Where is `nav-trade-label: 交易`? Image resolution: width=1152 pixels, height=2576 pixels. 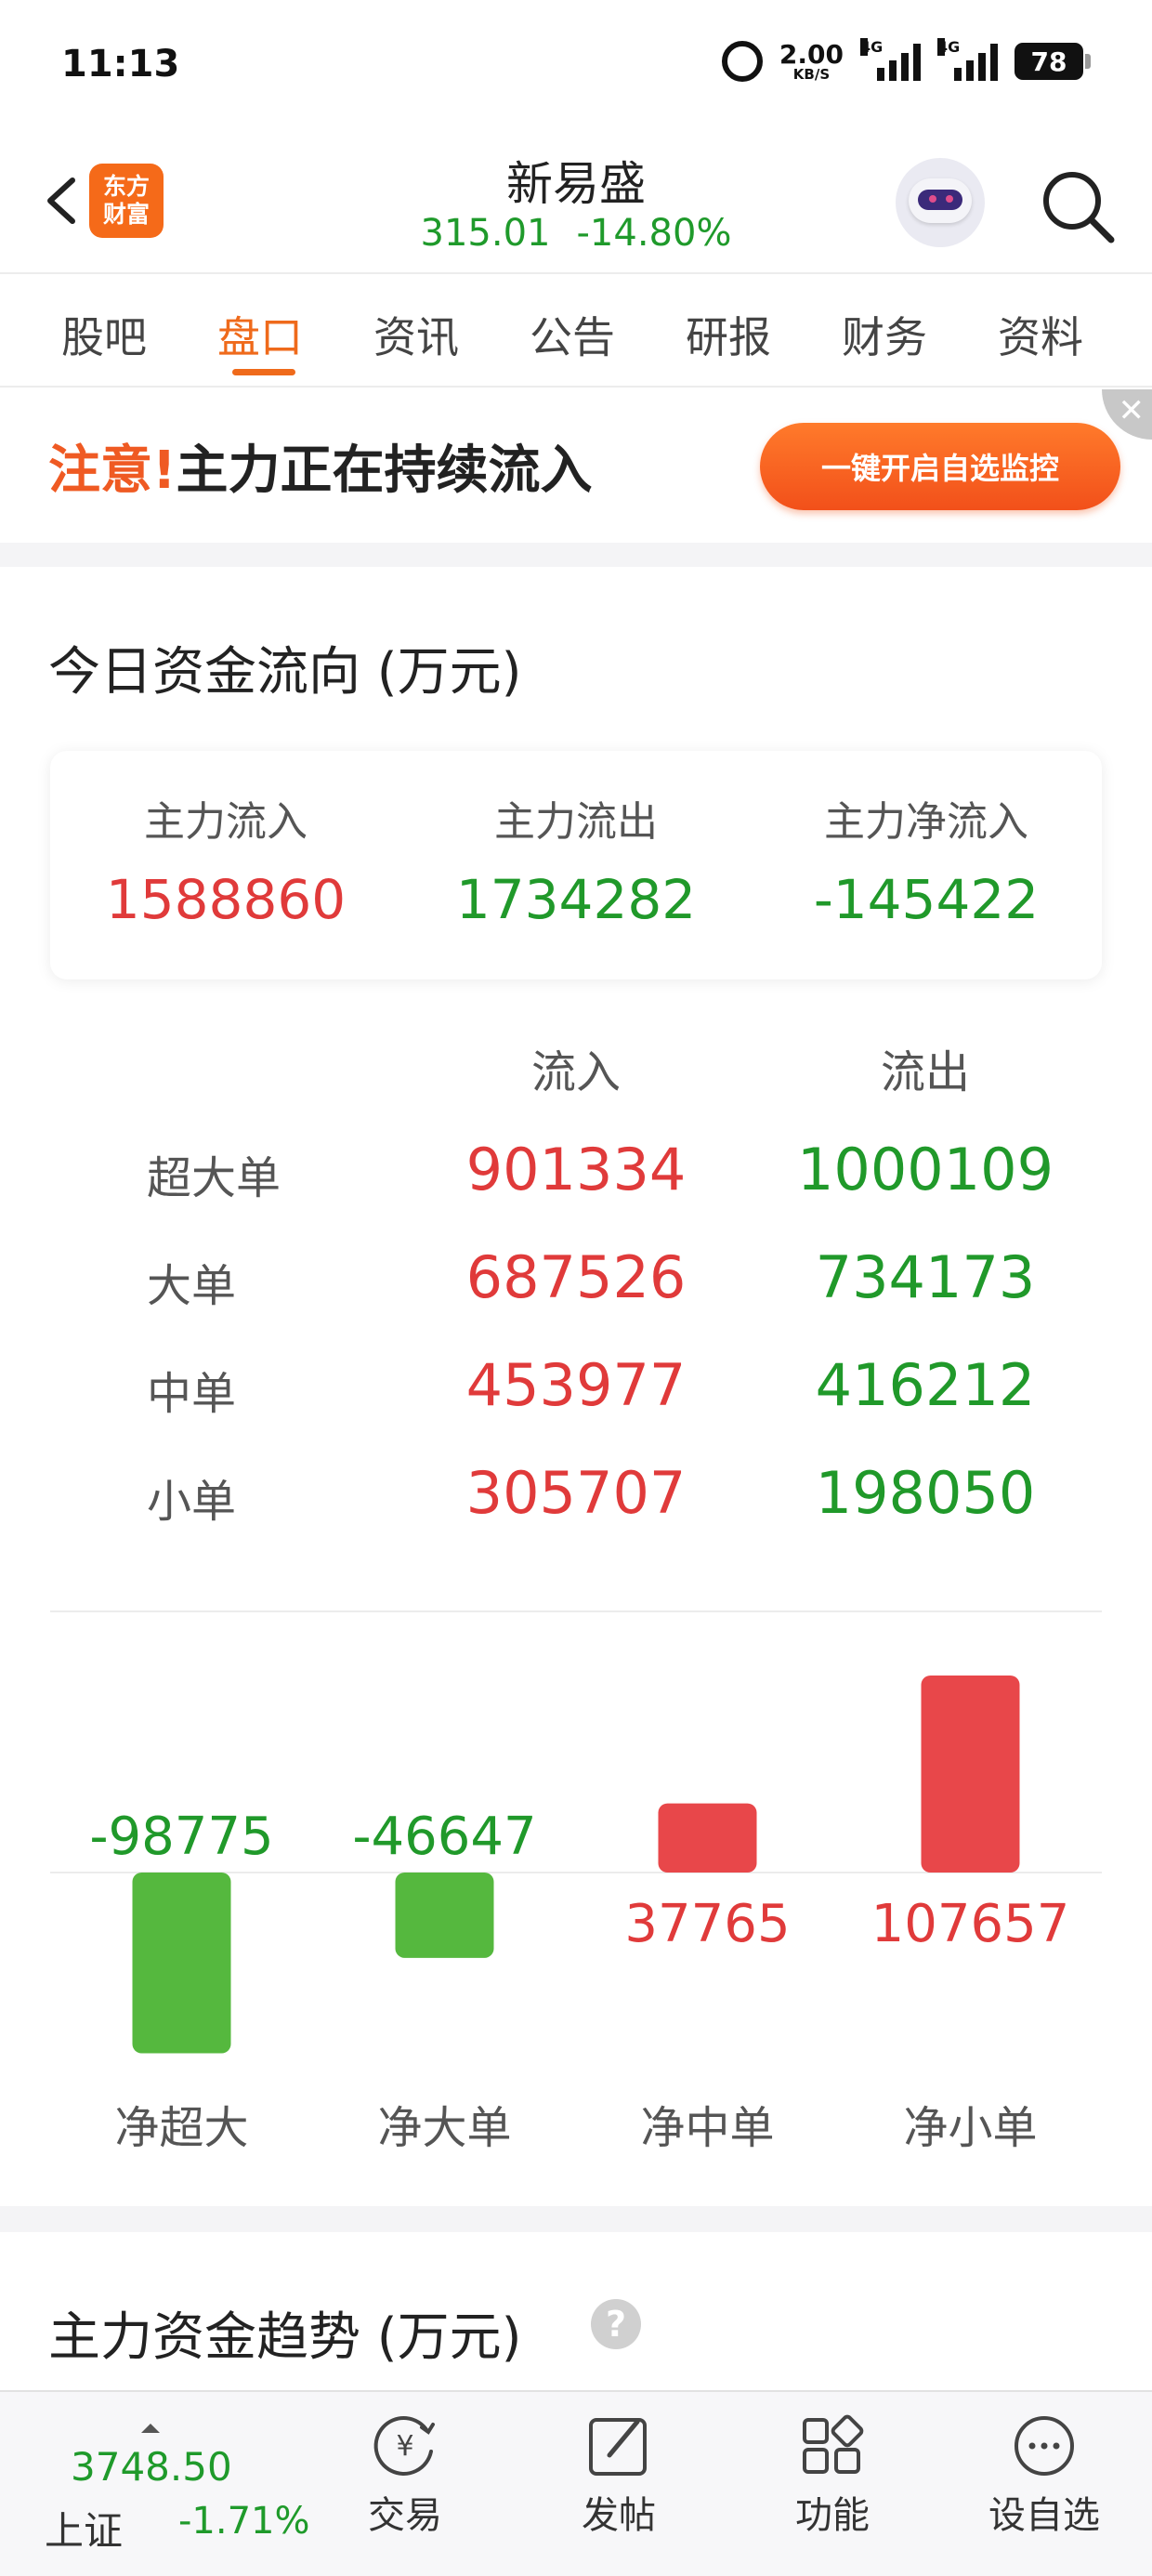 nav-trade-label: 交易 is located at coordinates (405, 2515).